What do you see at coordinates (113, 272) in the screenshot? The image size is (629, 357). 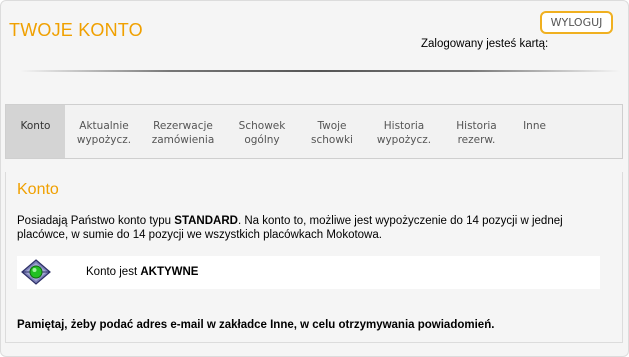 I see `status-prefix: Konto jest` at bounding box center [113, 272].